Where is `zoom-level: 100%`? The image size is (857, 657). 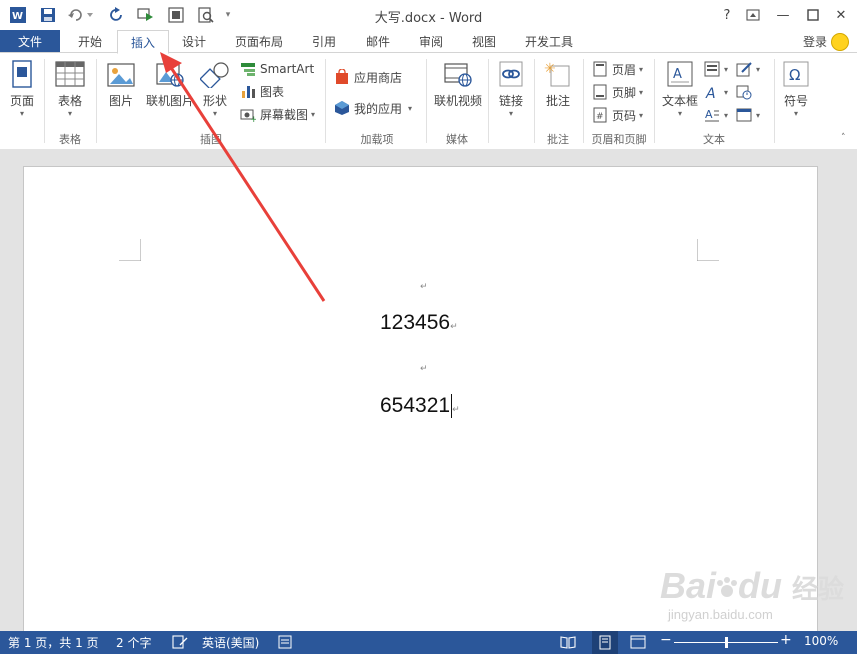 zoom-level: 100% is located at coordinates (821, 641).